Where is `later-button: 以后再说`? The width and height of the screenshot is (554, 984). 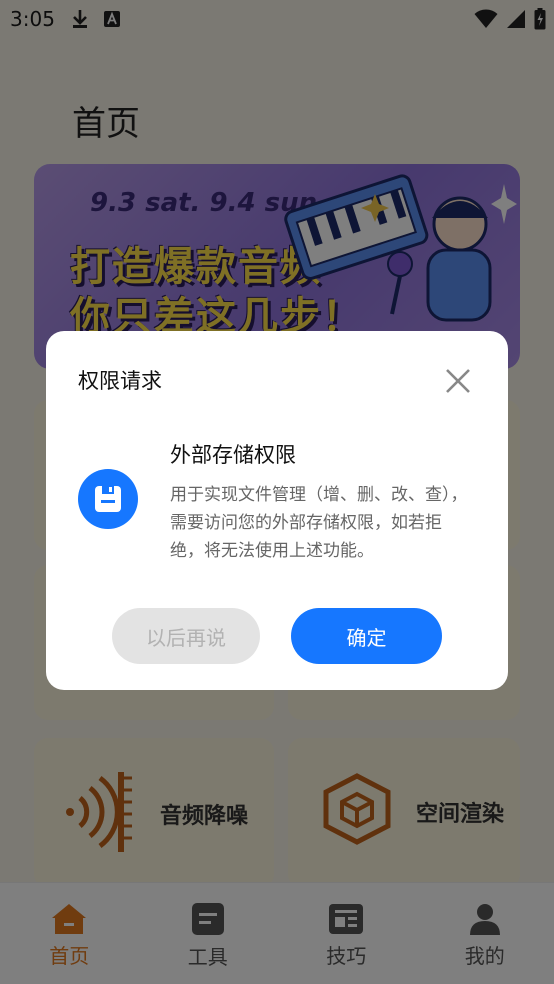
later-button: 以后再说 is located at coordinates (186, 636).